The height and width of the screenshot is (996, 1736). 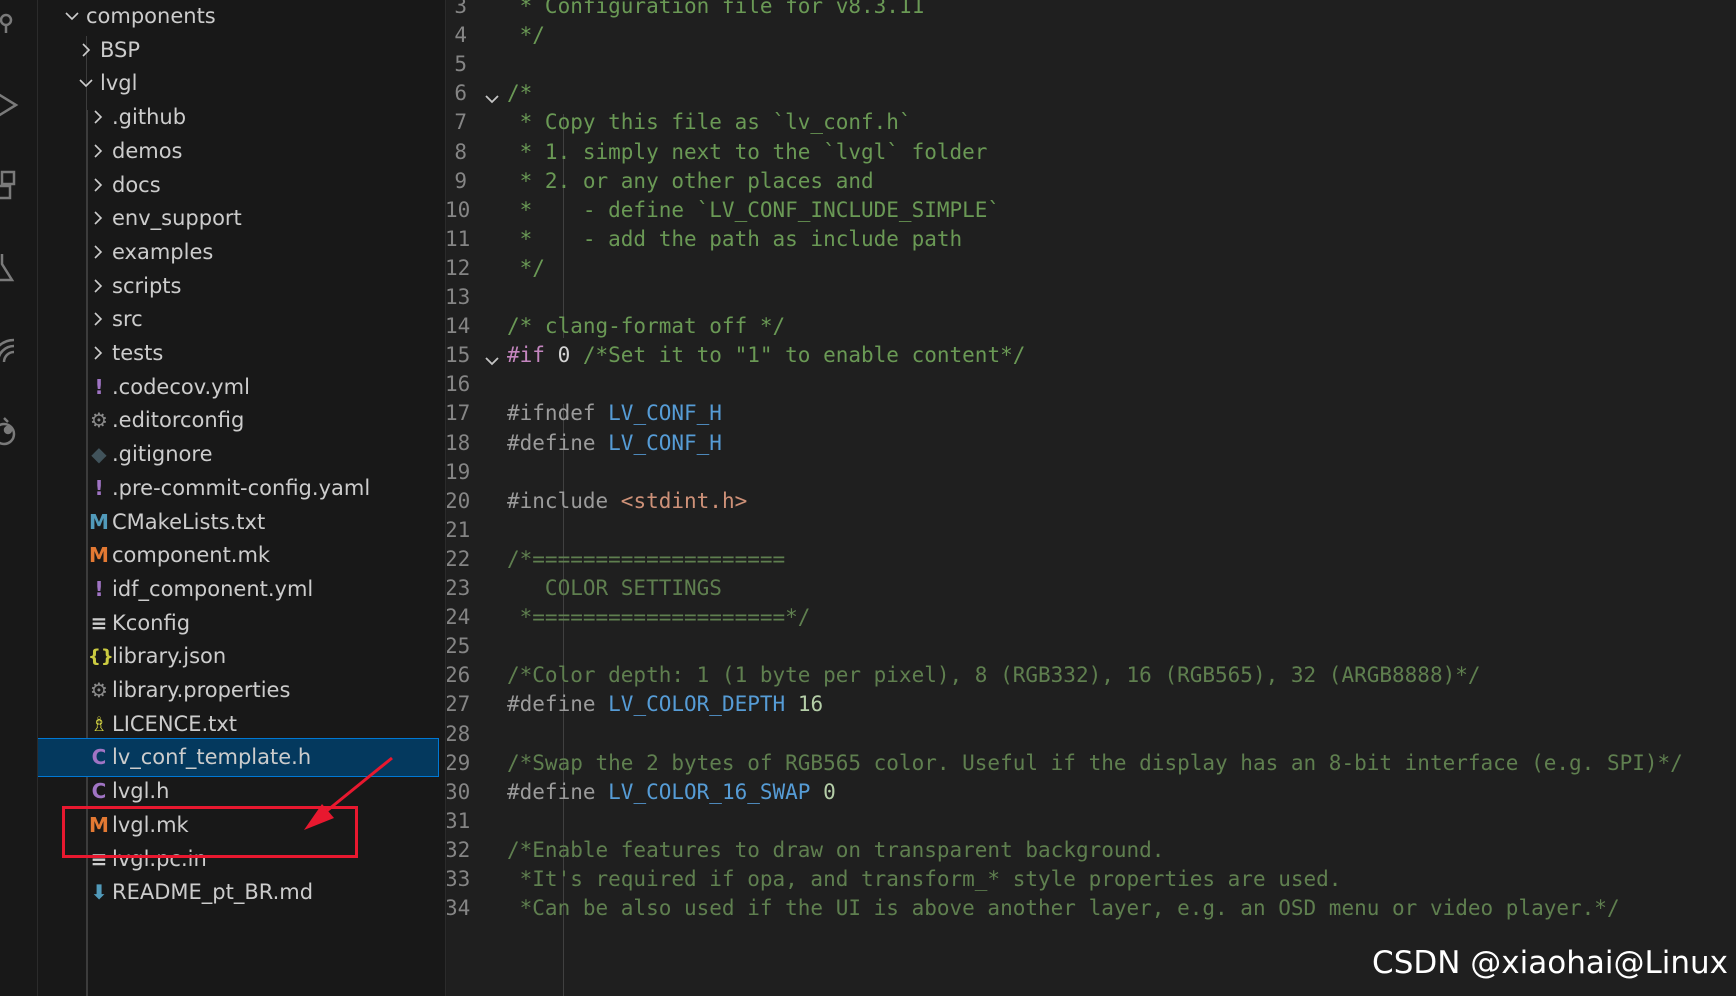 I want to click on code-token: <stdint.h>, so click(x=684, y=500).